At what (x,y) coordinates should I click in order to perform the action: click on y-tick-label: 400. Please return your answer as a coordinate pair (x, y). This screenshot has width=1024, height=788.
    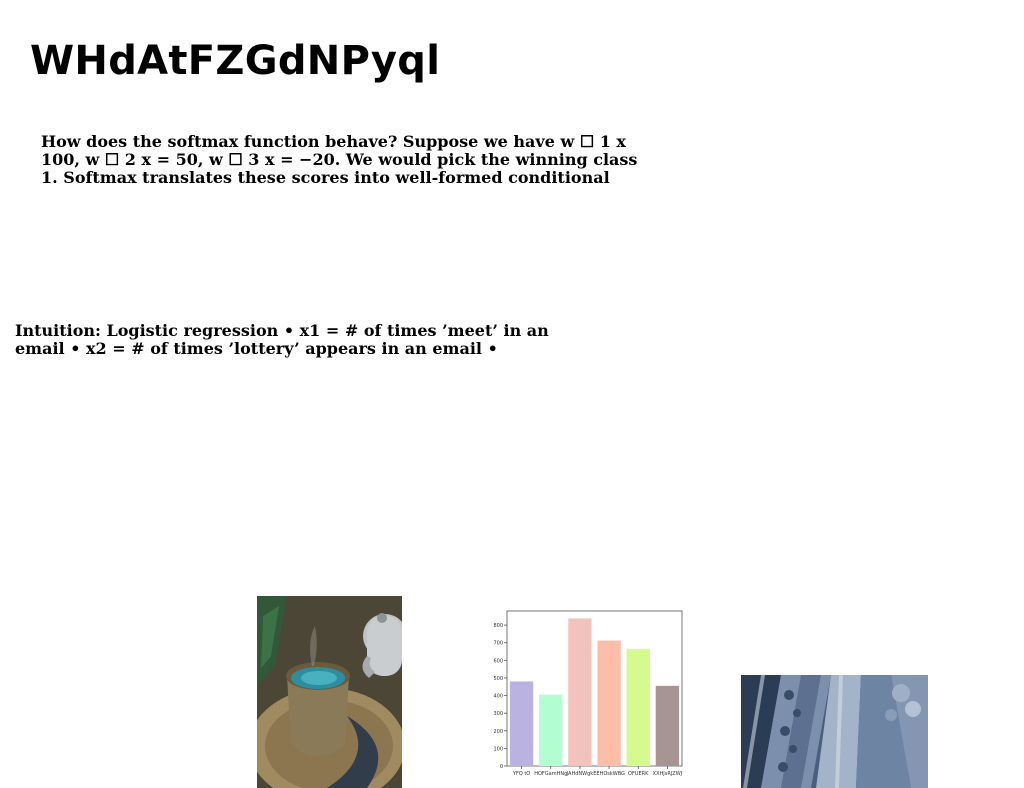
    Looking at the image, I should click on (498, 697).